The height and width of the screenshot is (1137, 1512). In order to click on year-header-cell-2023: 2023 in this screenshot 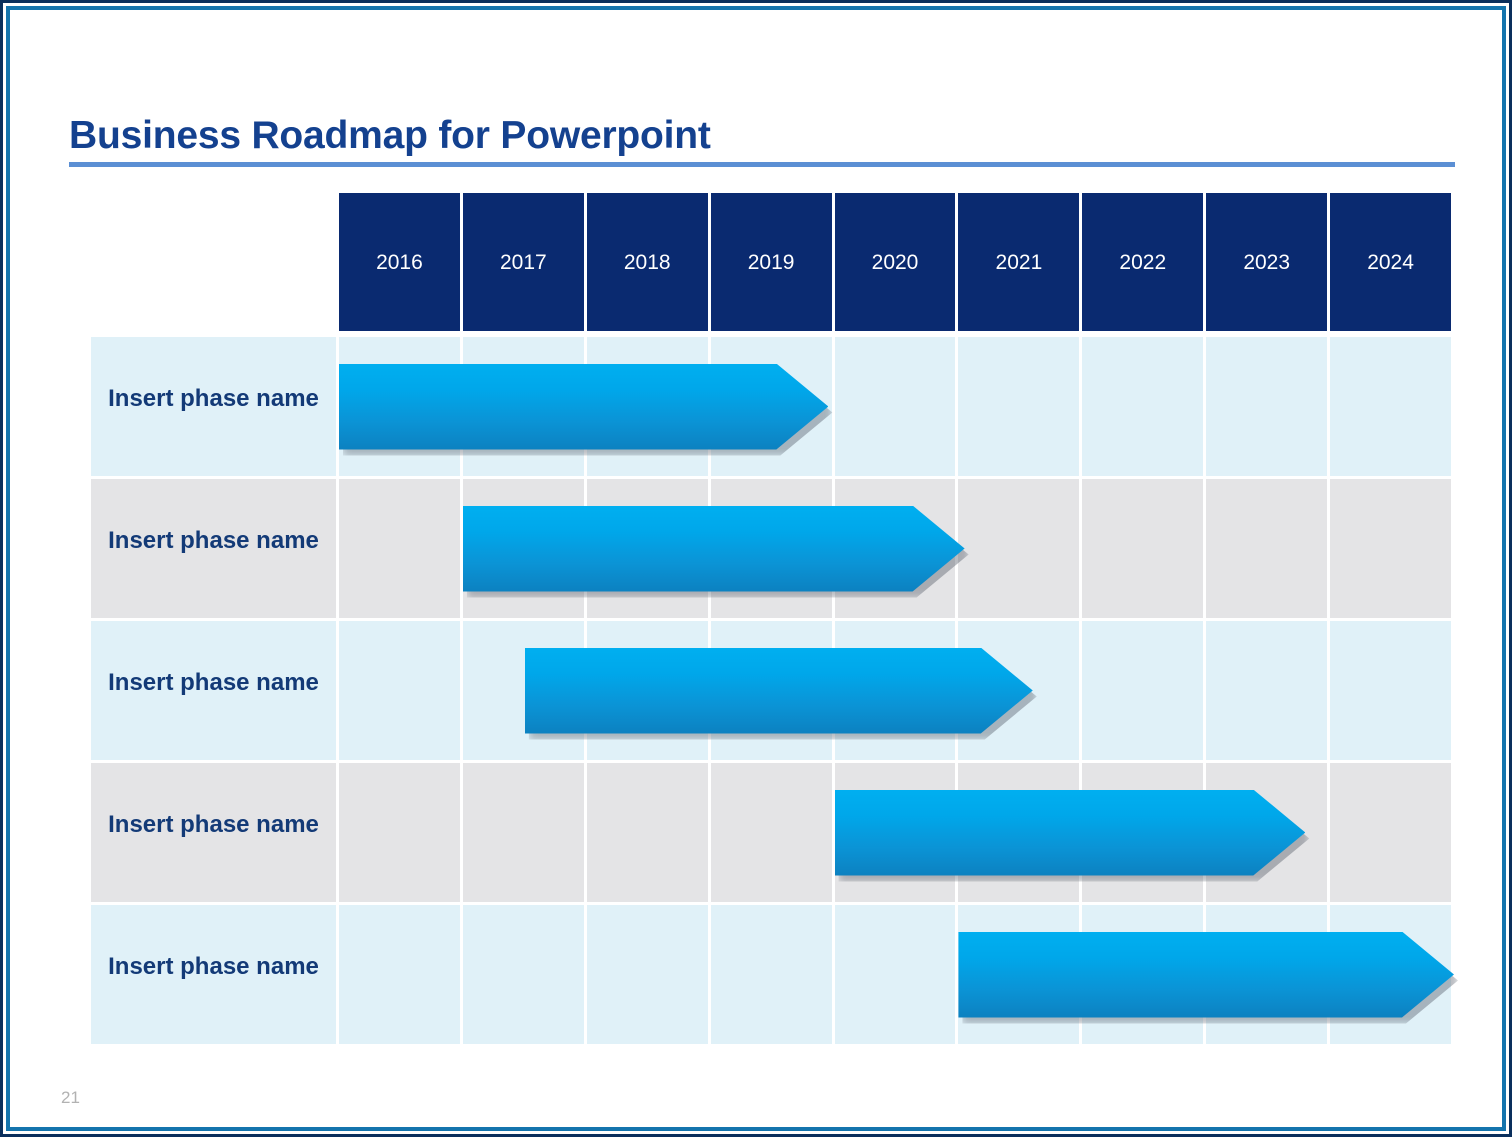, I will do `click(1267, 262)`.